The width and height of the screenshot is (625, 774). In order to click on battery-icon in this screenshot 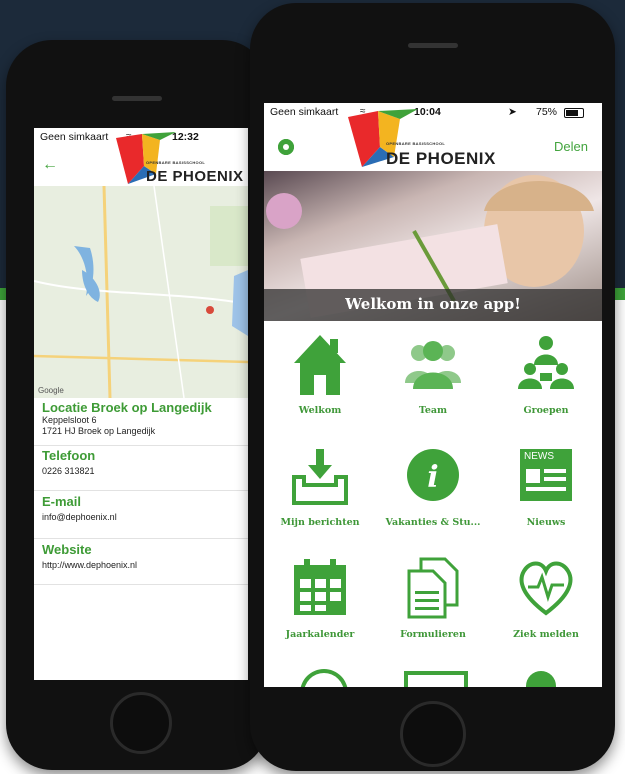, I will do `click(574, 113)`.